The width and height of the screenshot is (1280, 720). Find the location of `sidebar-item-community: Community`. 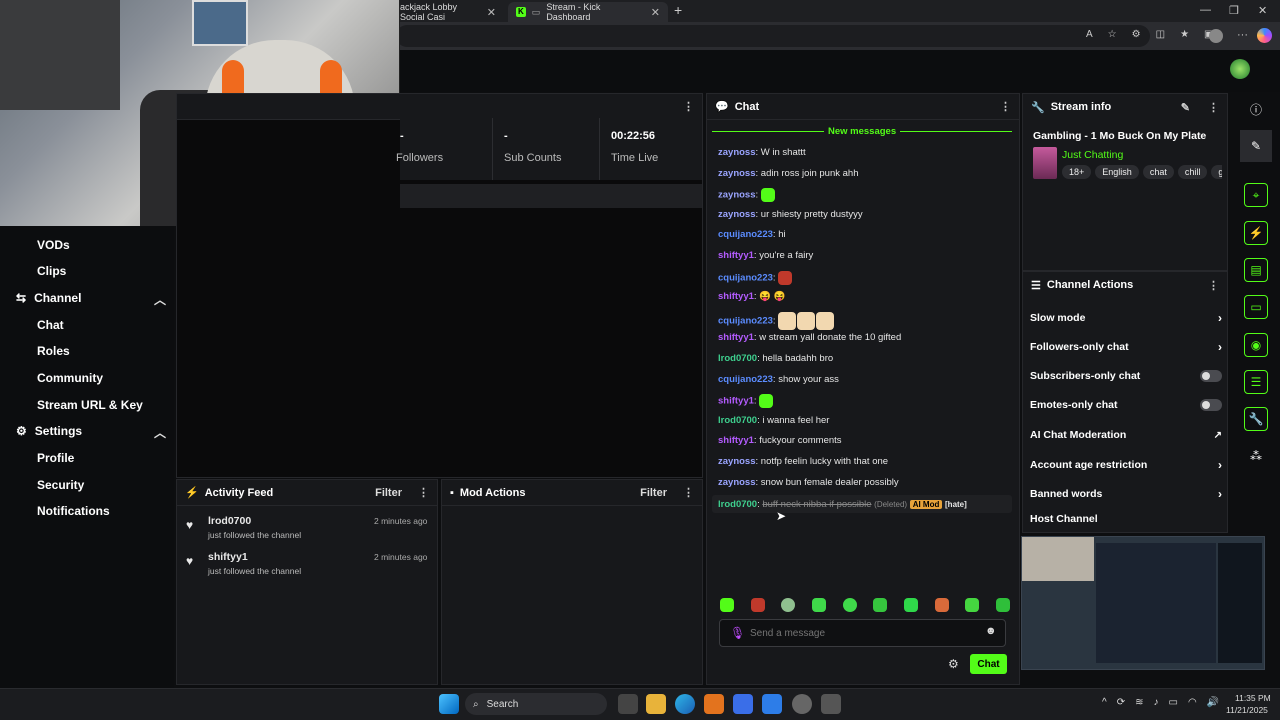

sidebar-item-community: Community is located at coordinates (70, 378).